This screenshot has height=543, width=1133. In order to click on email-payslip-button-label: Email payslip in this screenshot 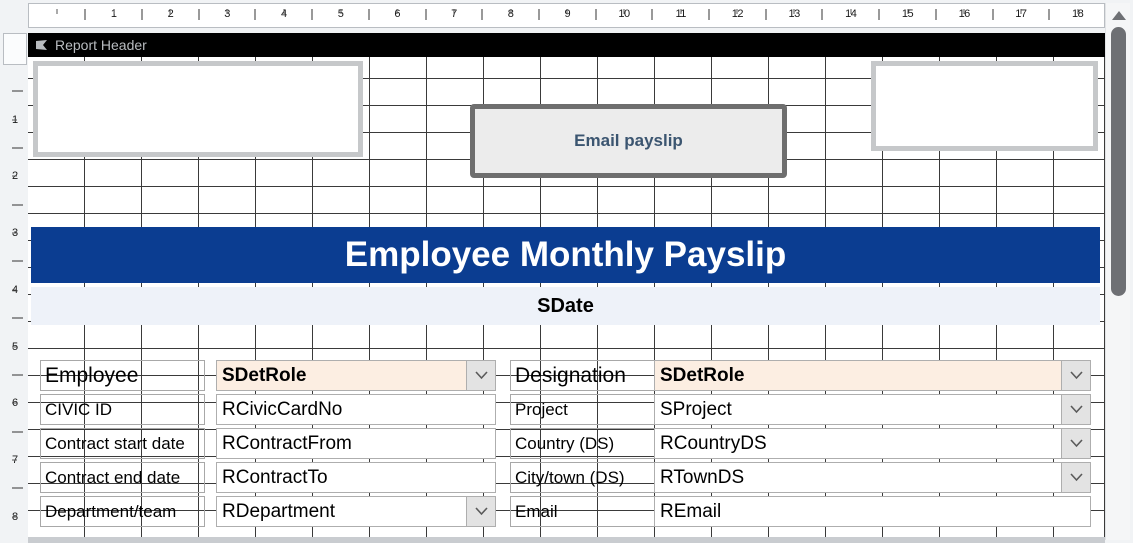, I will do `click(628, 140)`.